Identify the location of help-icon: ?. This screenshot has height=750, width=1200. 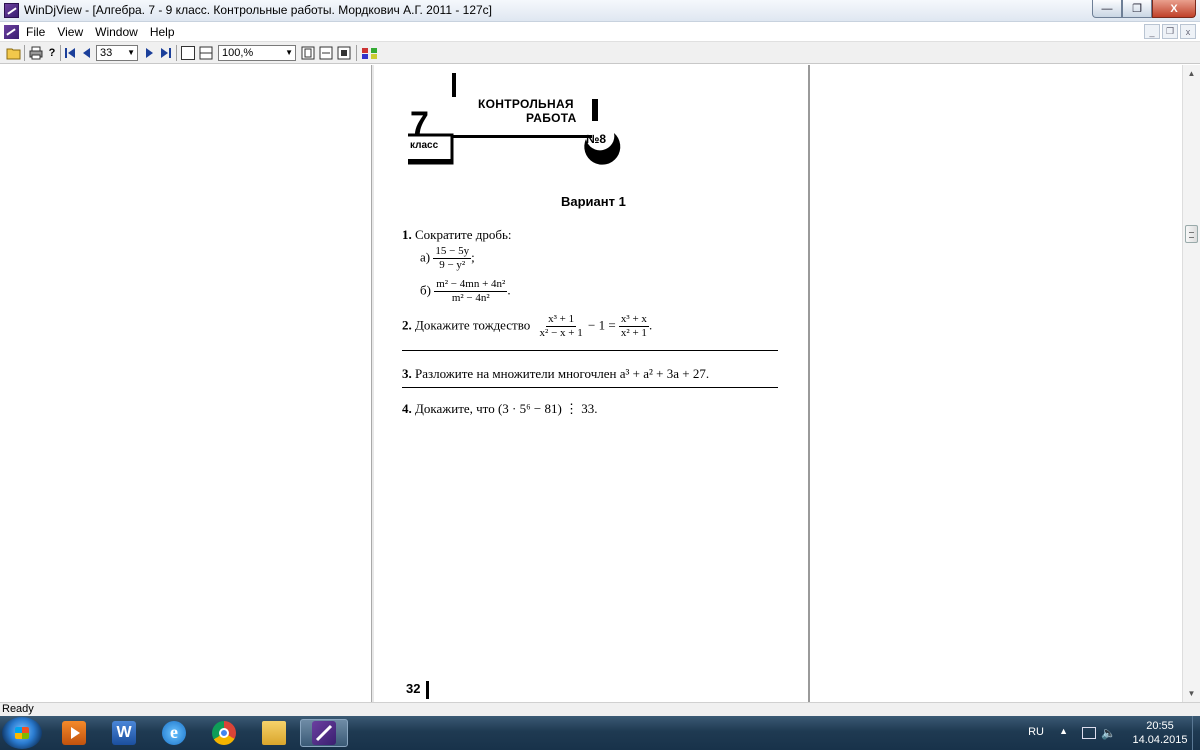
(52, 53).